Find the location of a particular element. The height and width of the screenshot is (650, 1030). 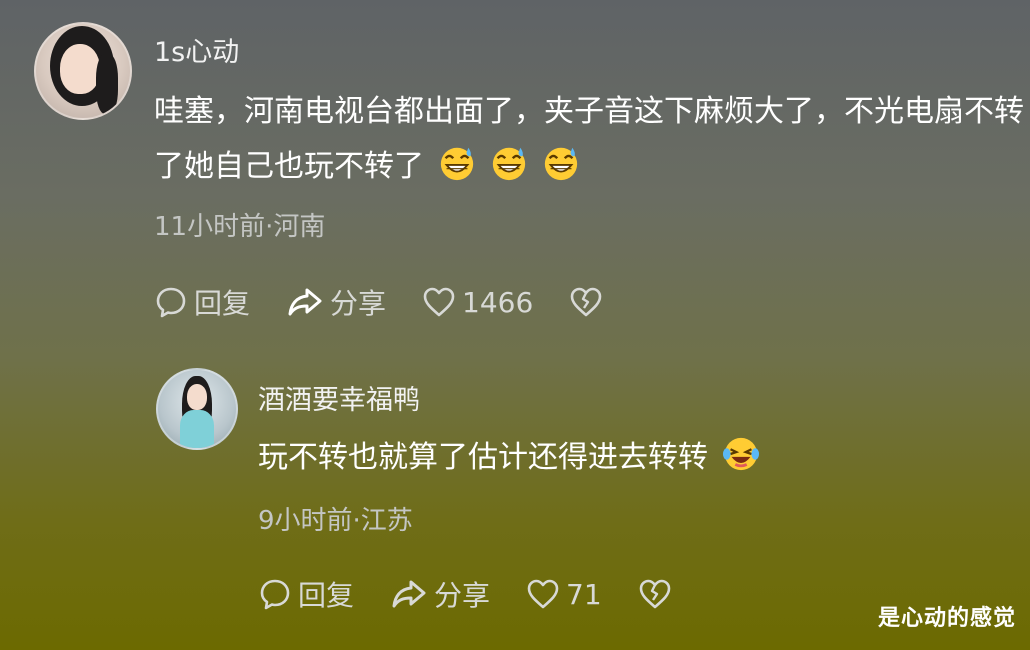

username: 酒酒要幸福鸭 is located at coordinates (339, 397).